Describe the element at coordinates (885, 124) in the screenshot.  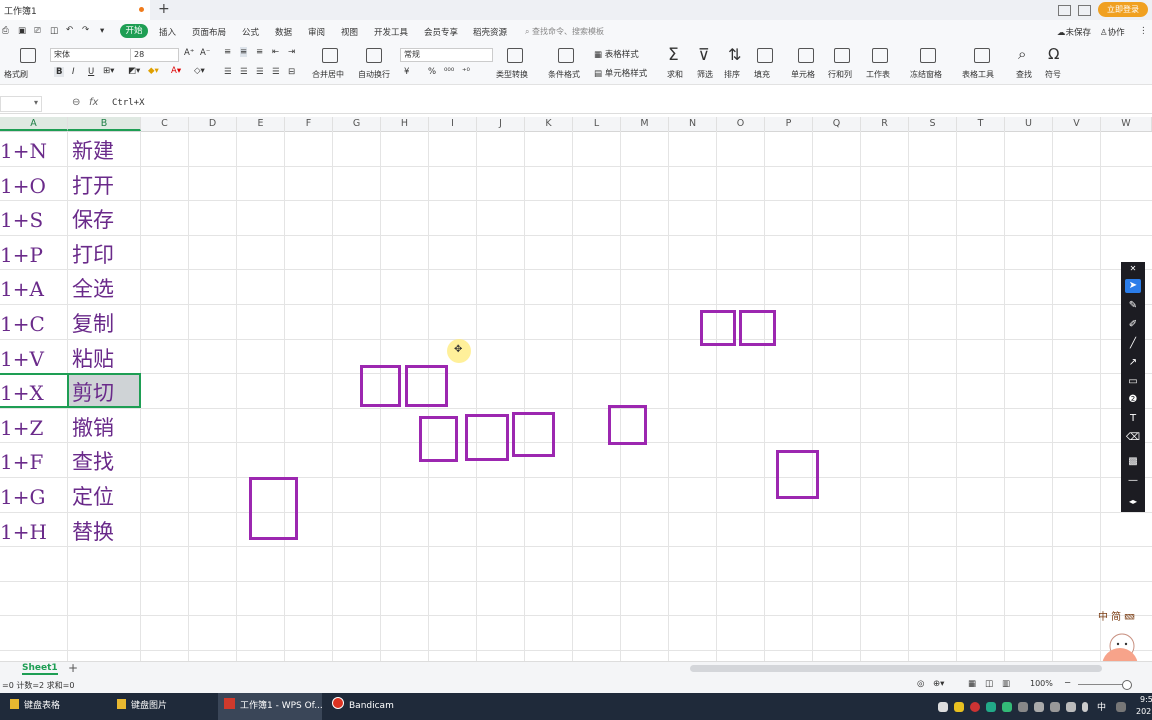
I see `column-header-r: R` at that location.